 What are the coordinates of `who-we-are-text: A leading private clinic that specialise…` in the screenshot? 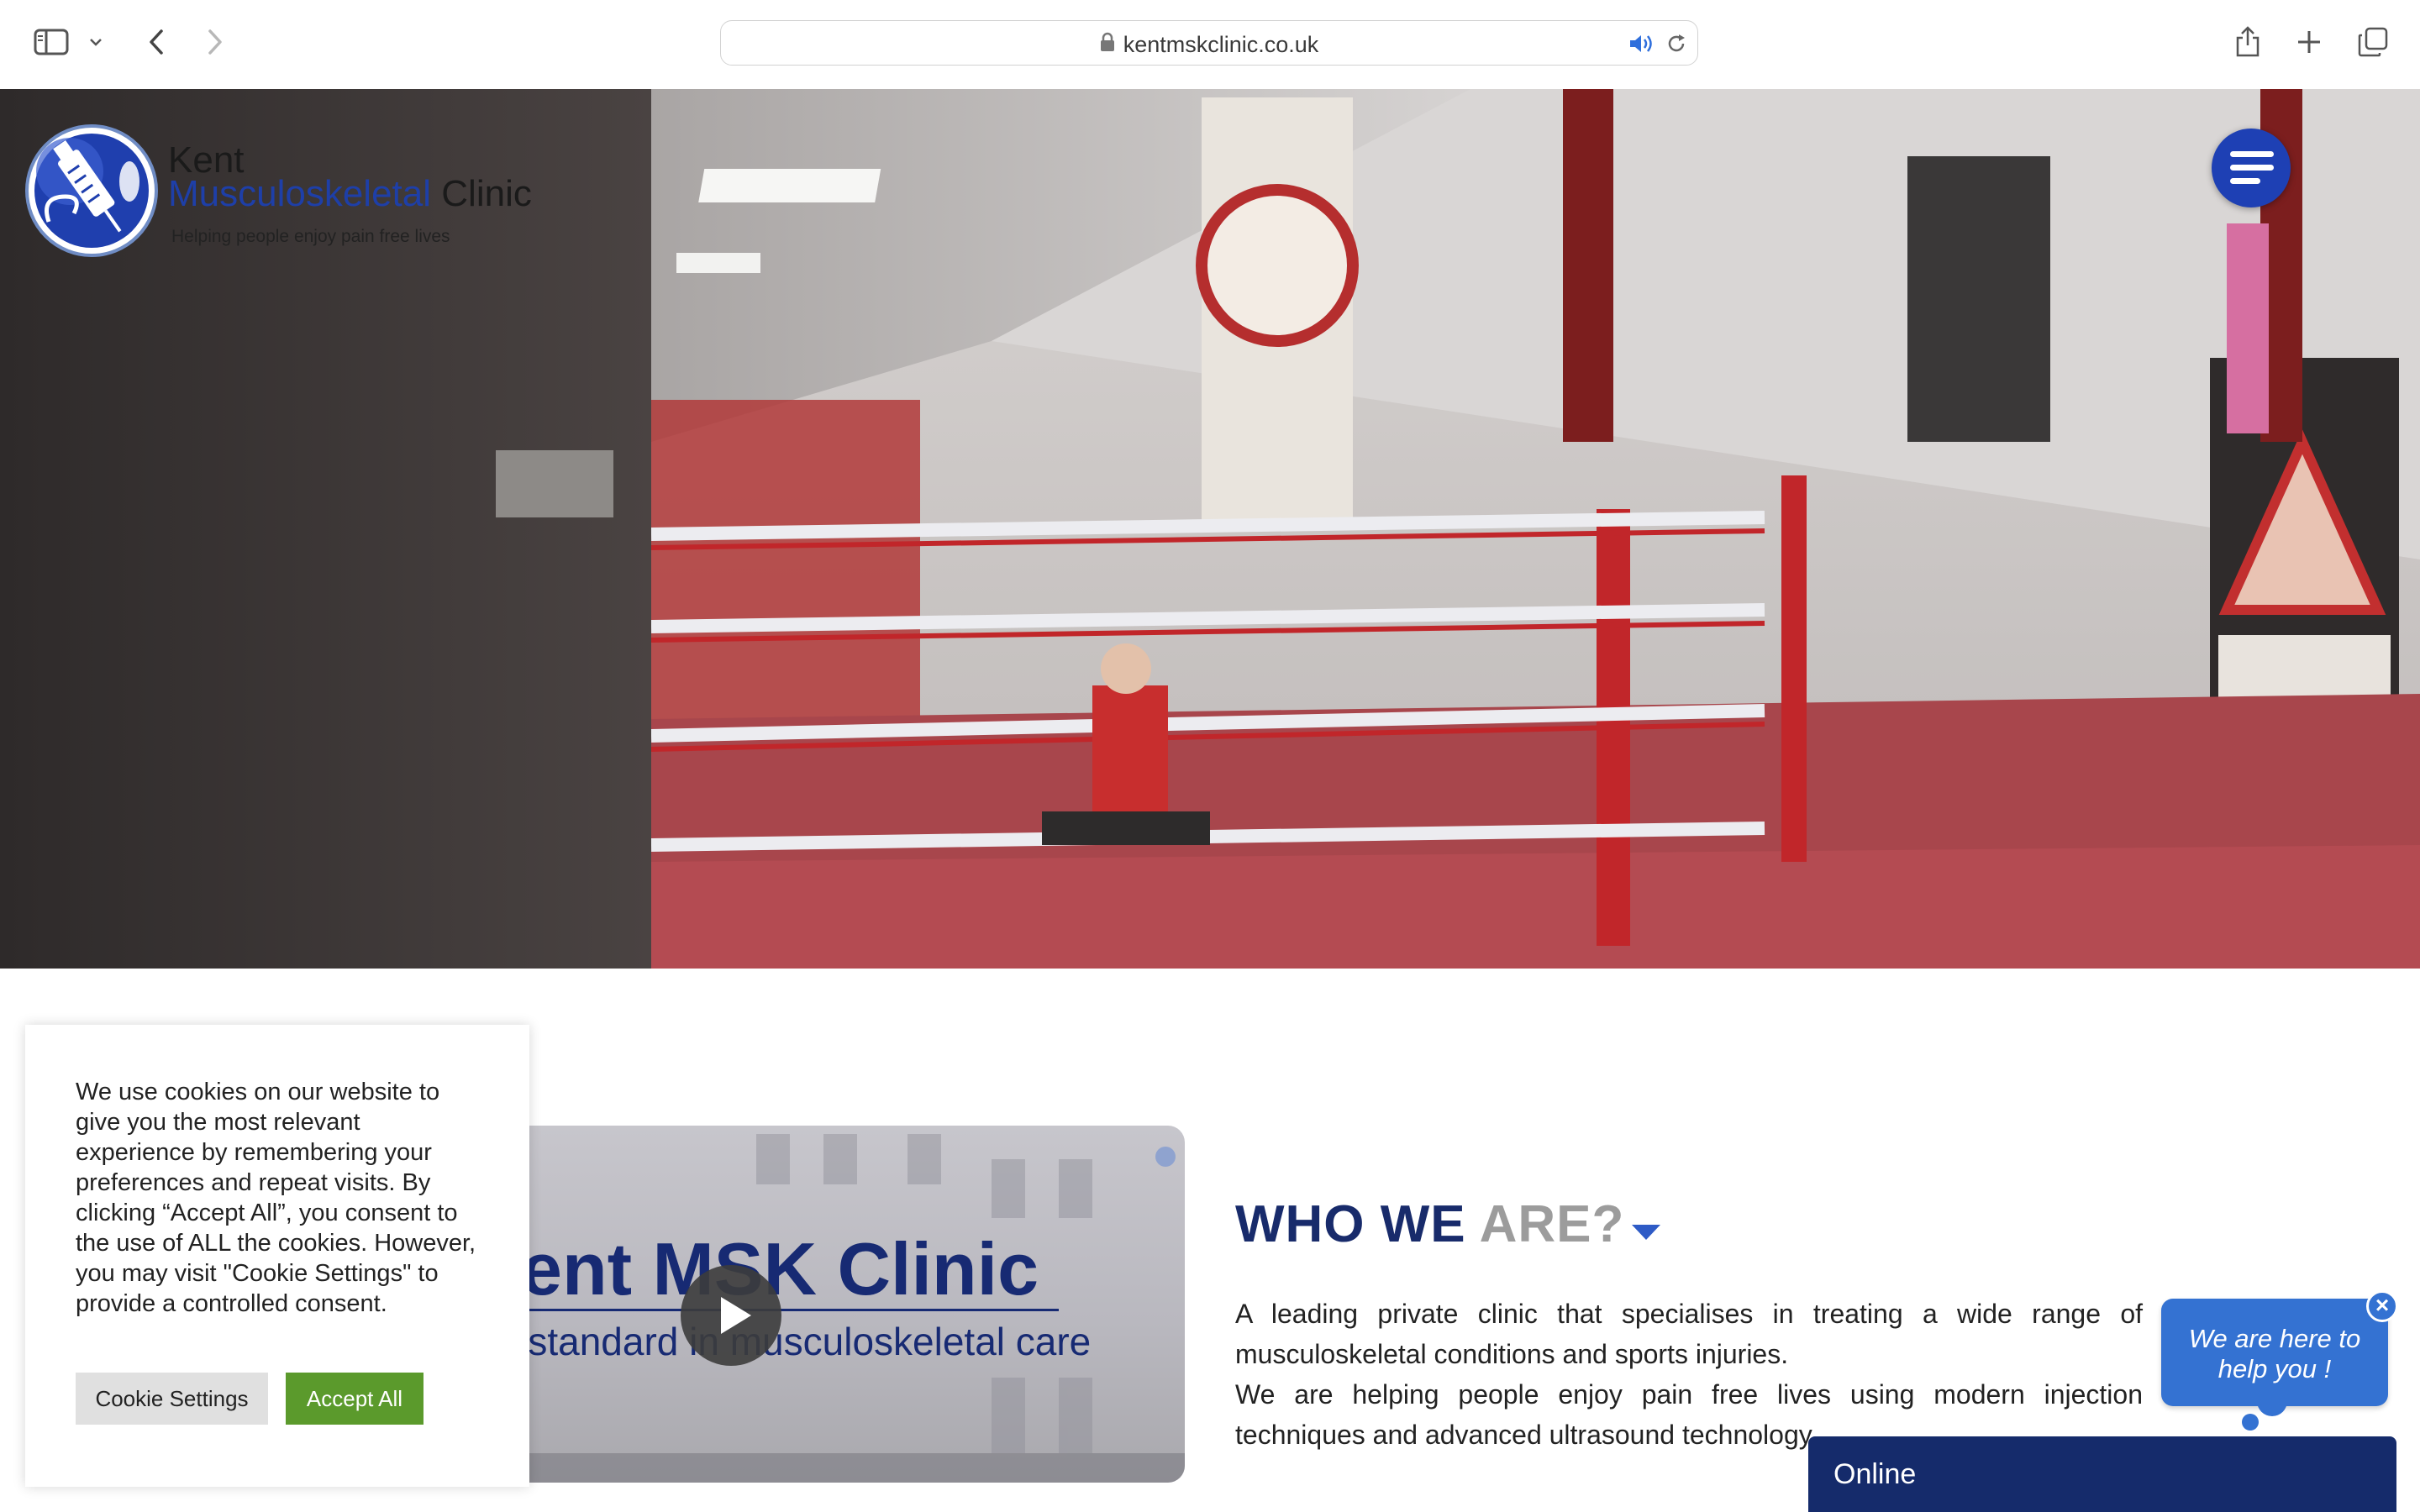 It's located at (1689, 1374).